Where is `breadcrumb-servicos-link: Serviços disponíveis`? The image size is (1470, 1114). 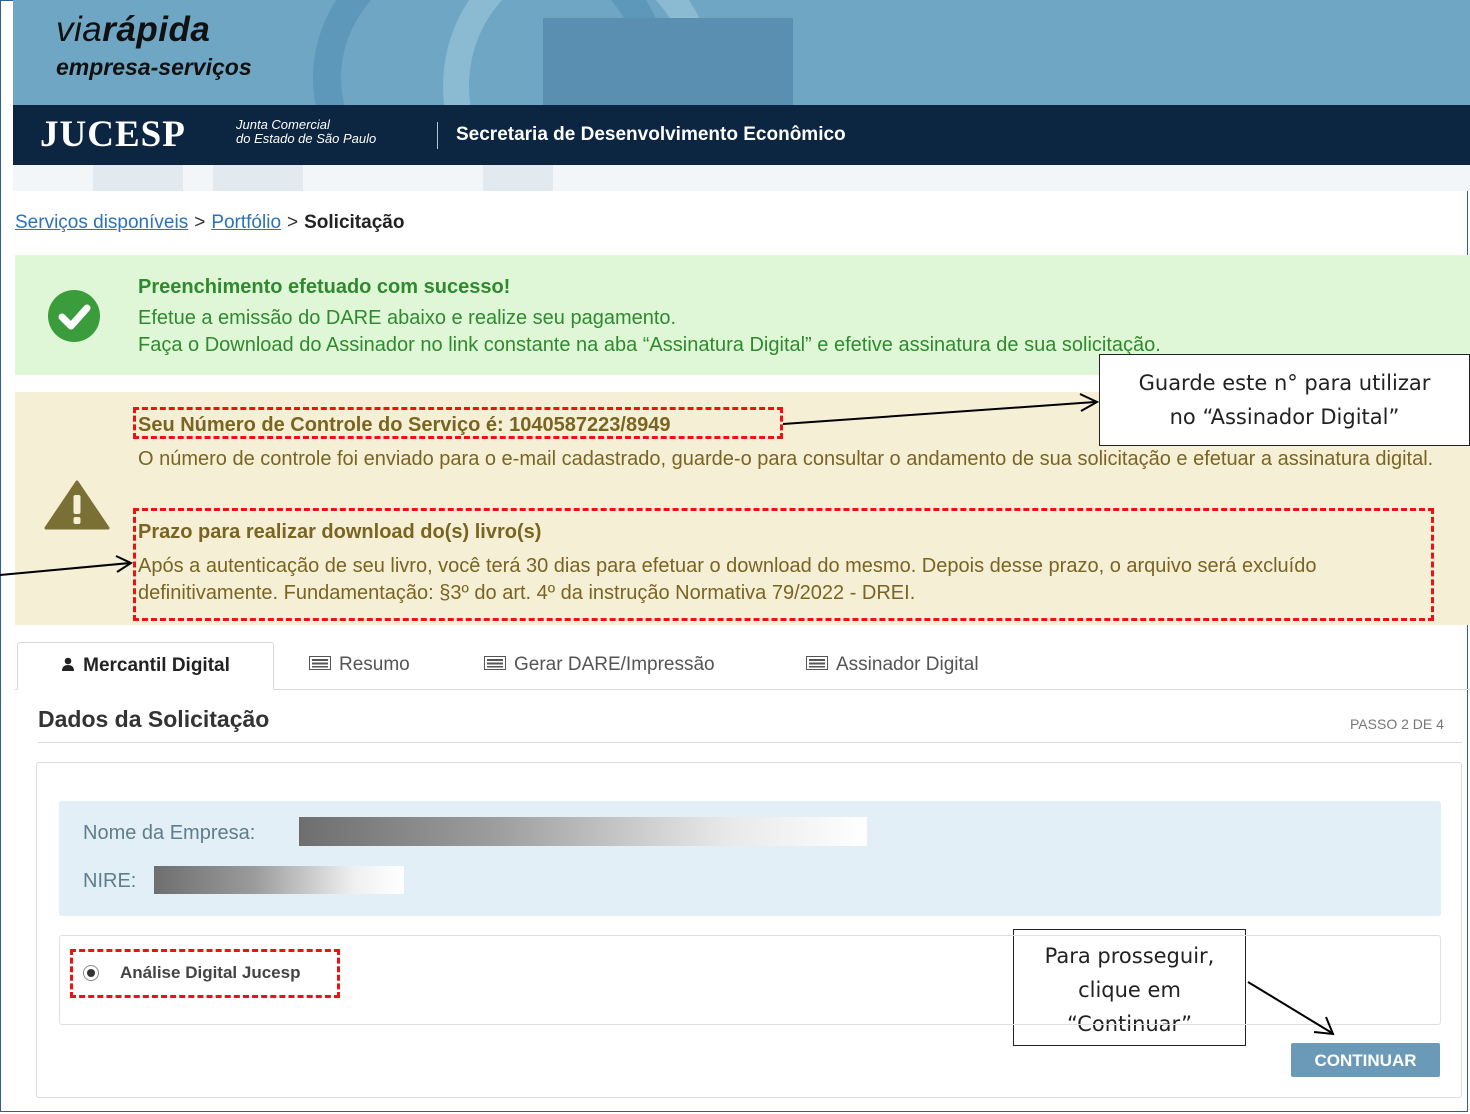
breadcrumb-servicos-link: Serviços disponíveis is located at coordinates (101, 222).